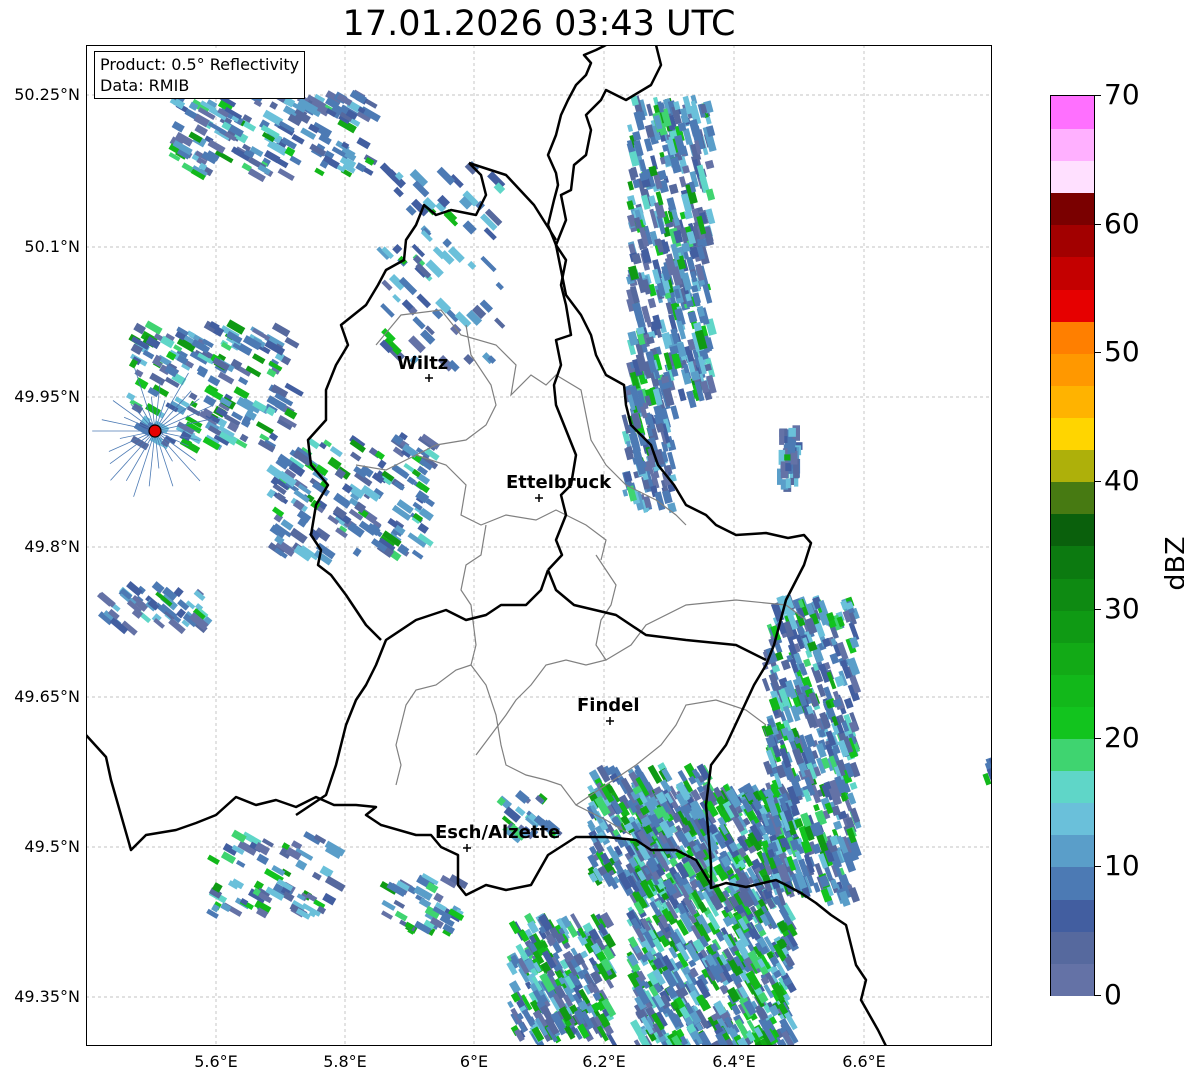 This screenshot has width=1184, height=1081. Describe the element at coordinates (656, 615) in the screenshot. I see `country-border-line` at that location.